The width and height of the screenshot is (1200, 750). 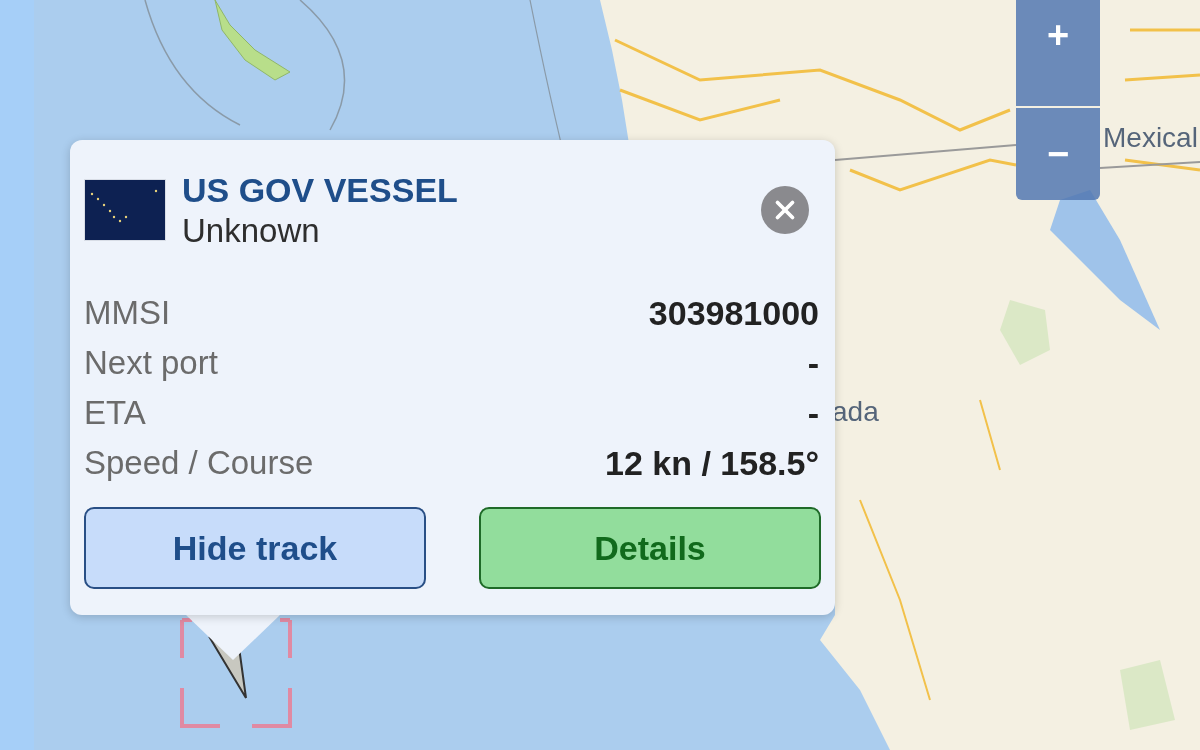 I want to click on field-value: 303981000, so click(x=733, y=313).